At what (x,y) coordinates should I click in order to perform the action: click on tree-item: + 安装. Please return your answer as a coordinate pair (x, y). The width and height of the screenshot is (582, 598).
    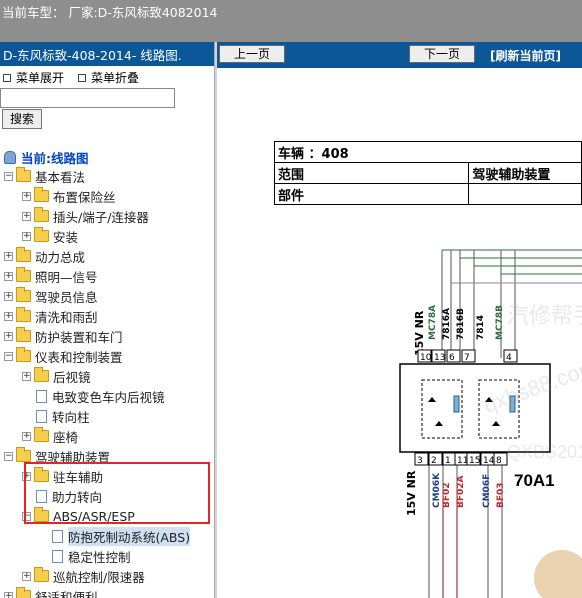
    Looking at the image, I should click on (50, 236).